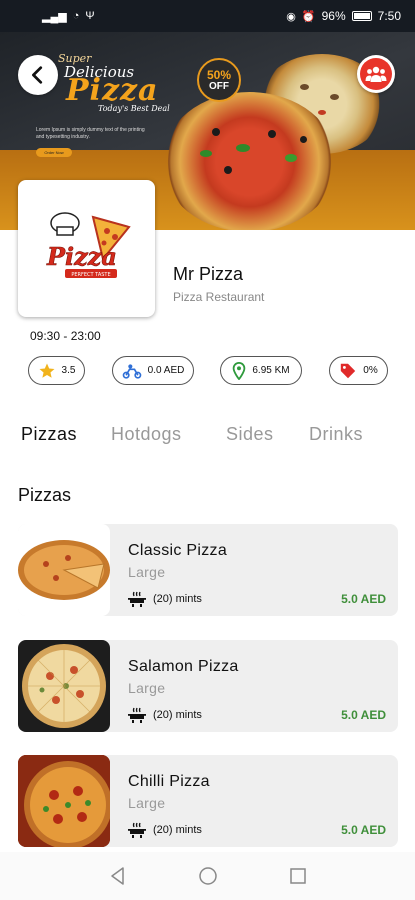 The image size is (415, 900). Describe the element at coordinates (219, 74) in the screenshot. I see `discount-badge-percent: 50%` at that location.